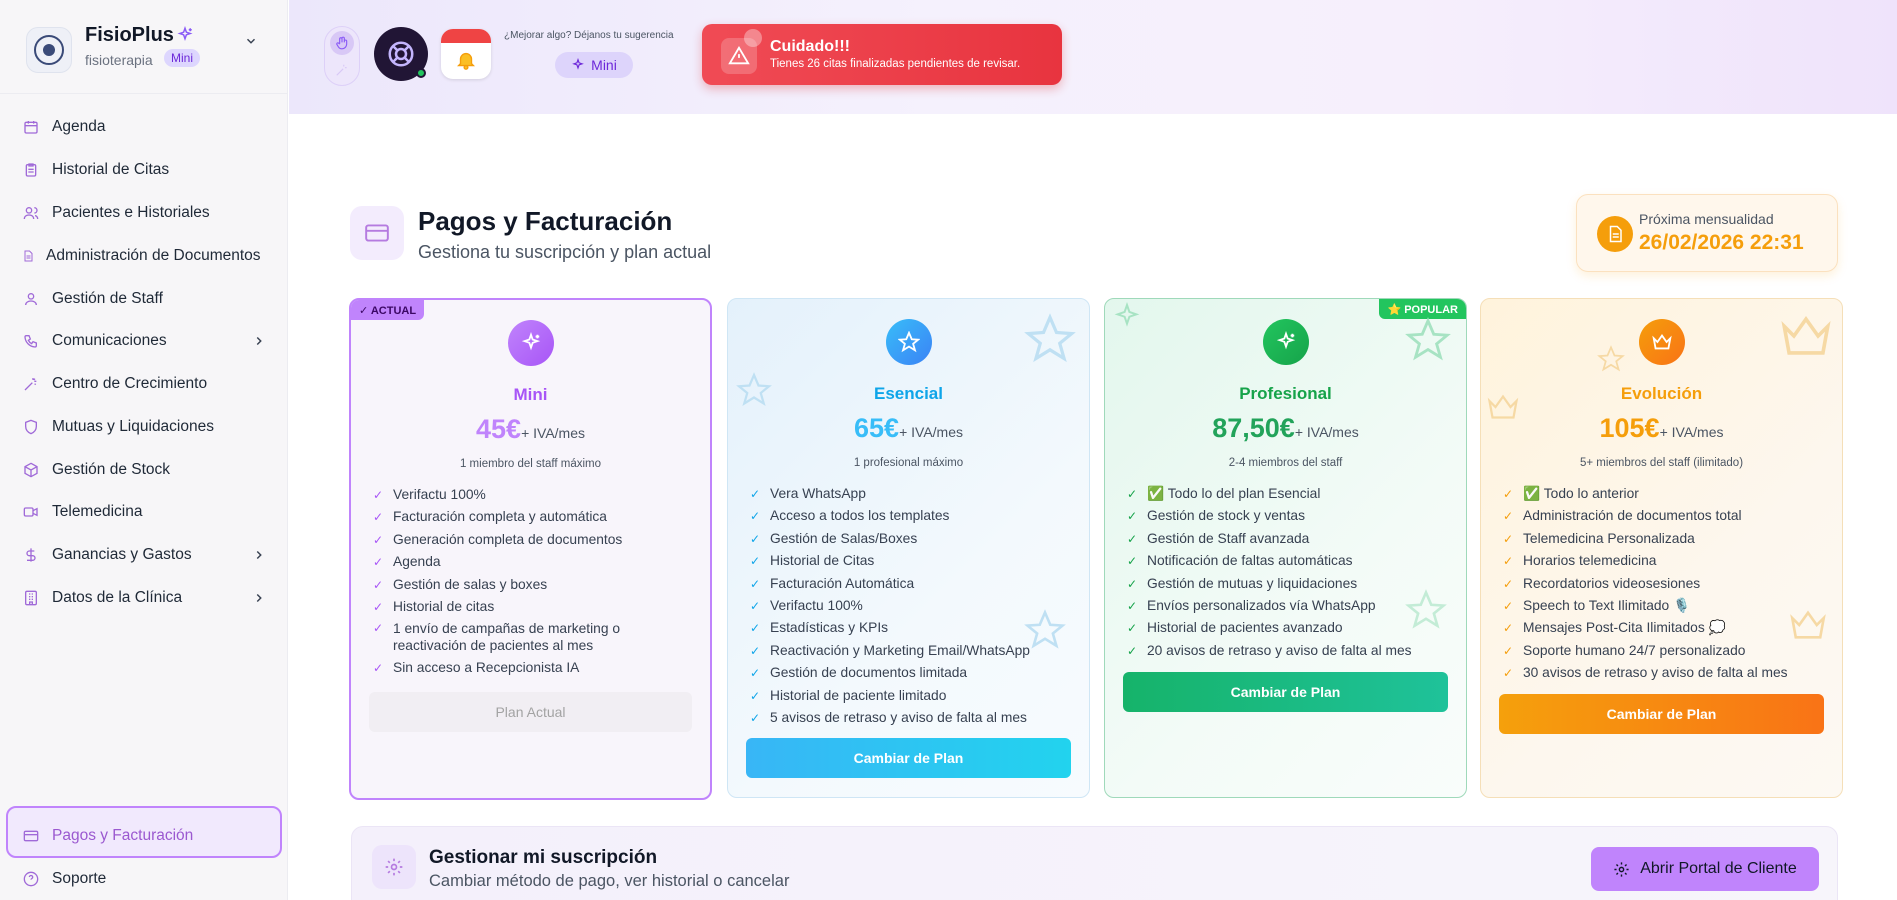  Describe the element at coordinates (1663, 584) in the screenshot. I see `feature-item: ✓ Recordatorios videosesiones` at that location.